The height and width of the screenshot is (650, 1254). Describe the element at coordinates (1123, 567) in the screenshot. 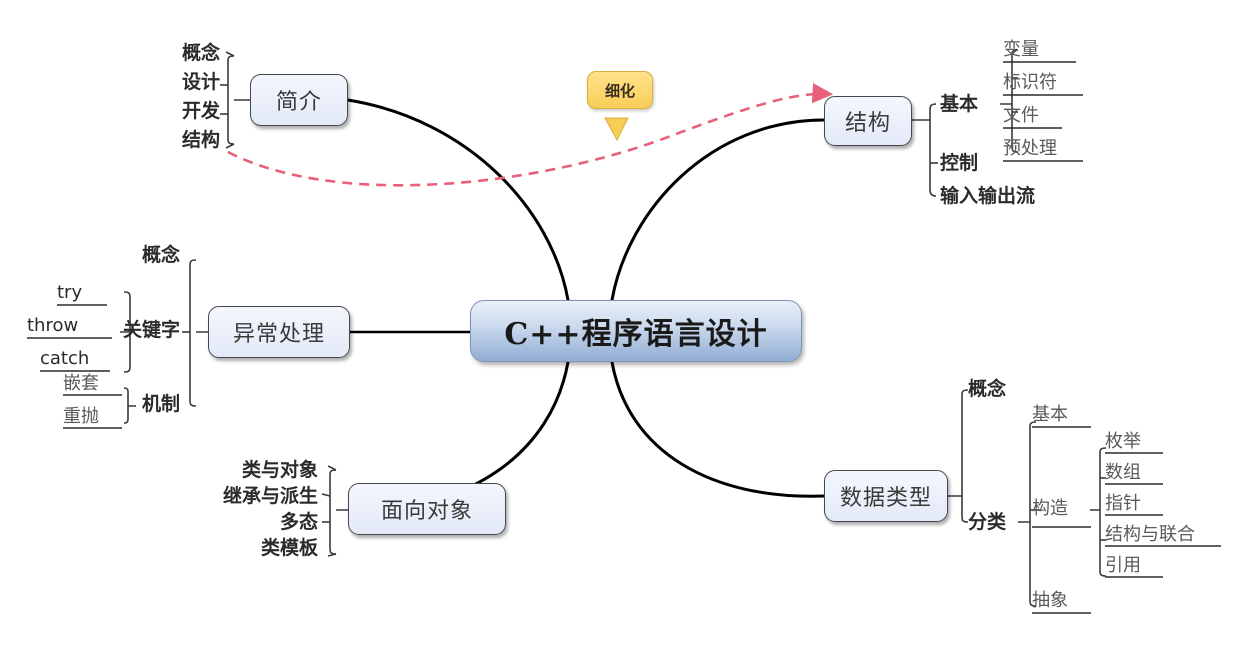

I see `leaf-construct-reference: 引用` at that location.